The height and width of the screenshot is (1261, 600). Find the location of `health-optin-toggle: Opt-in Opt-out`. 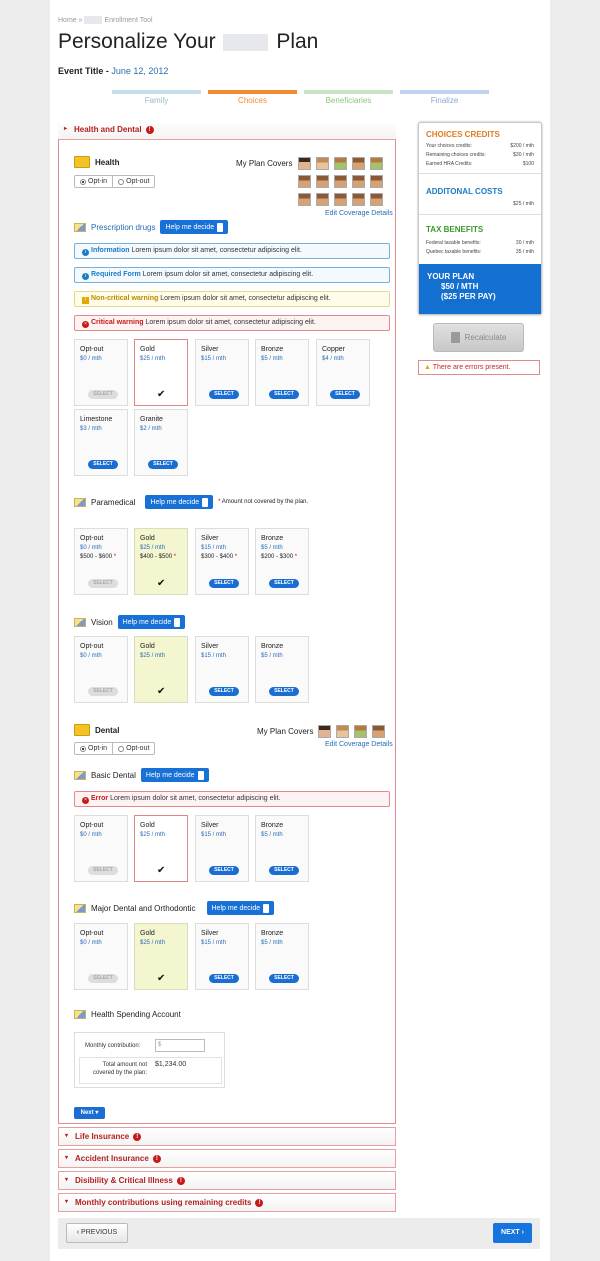

health-optin-toggle: Opt-in Opt-out is located at coordinates (115, 181).